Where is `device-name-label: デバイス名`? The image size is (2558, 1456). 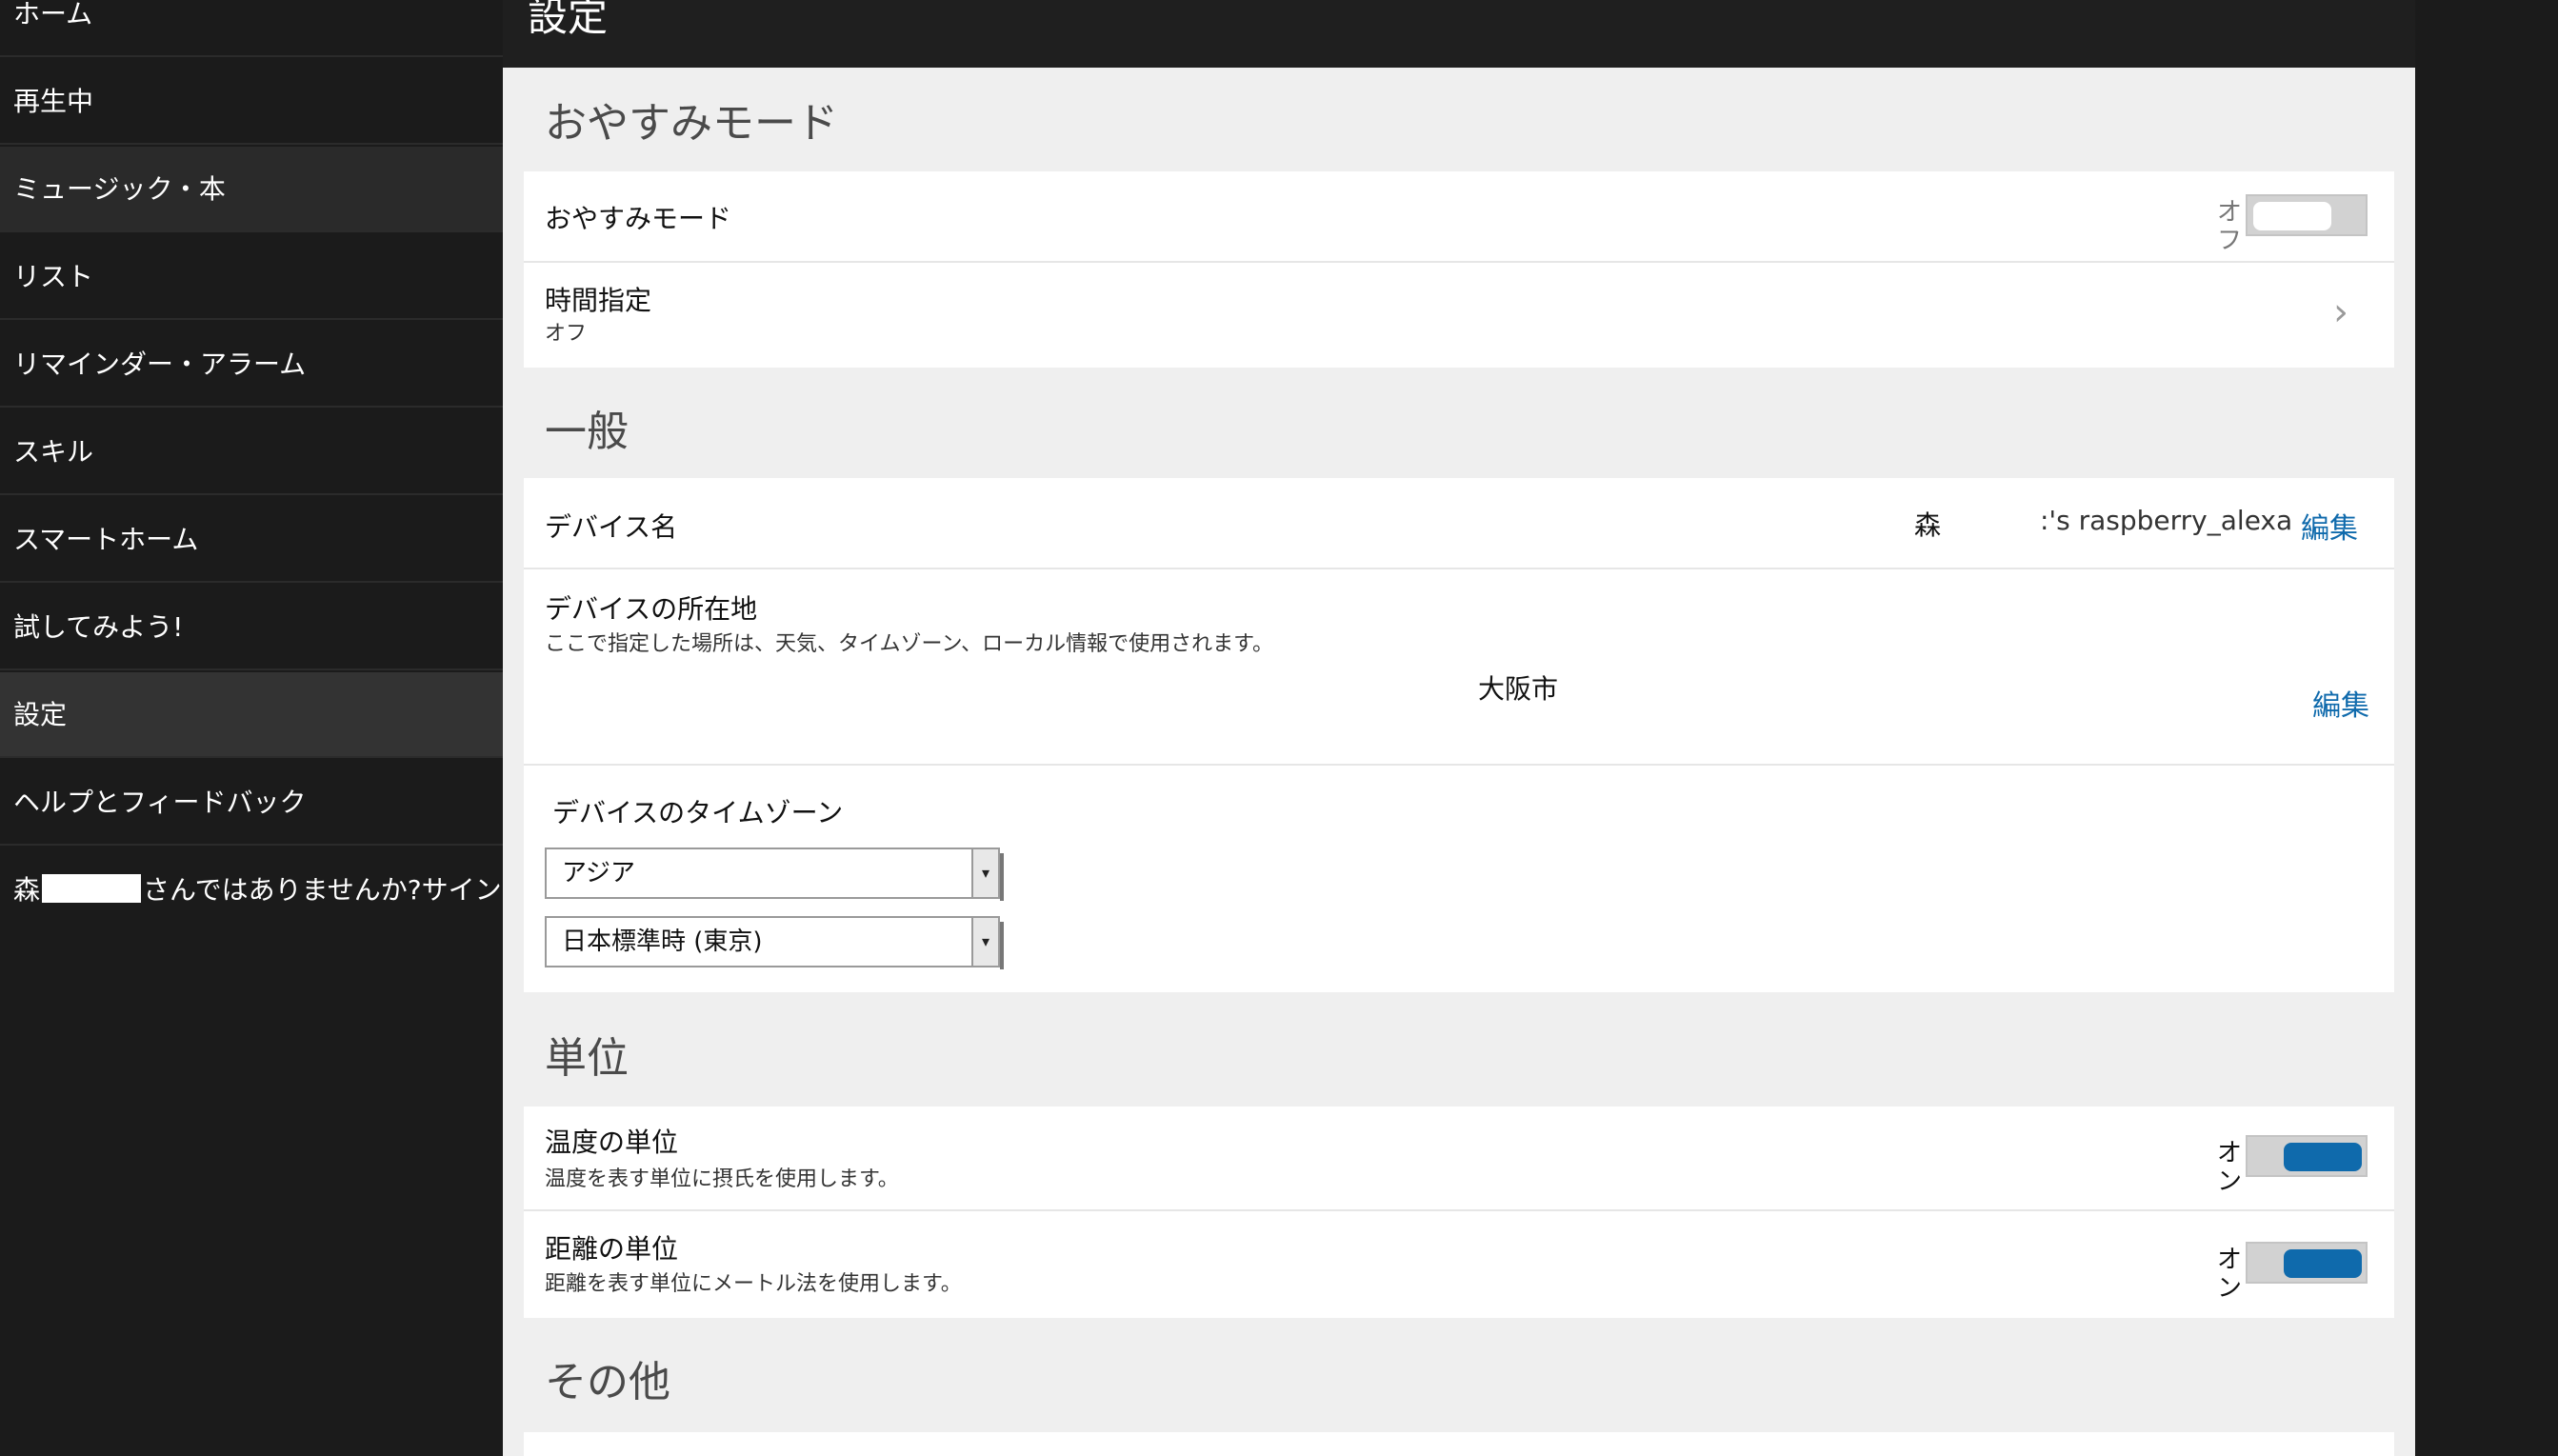 device-name-label: デバイス名 is located at coordinates (612, 527).